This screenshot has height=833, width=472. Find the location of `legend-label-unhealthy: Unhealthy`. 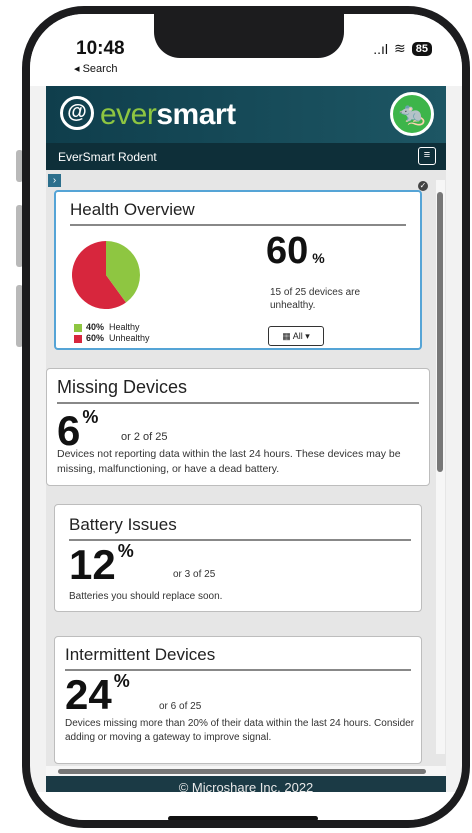

legend-label-unhealthy: Unhealthy is located at coordinates (129, 338).